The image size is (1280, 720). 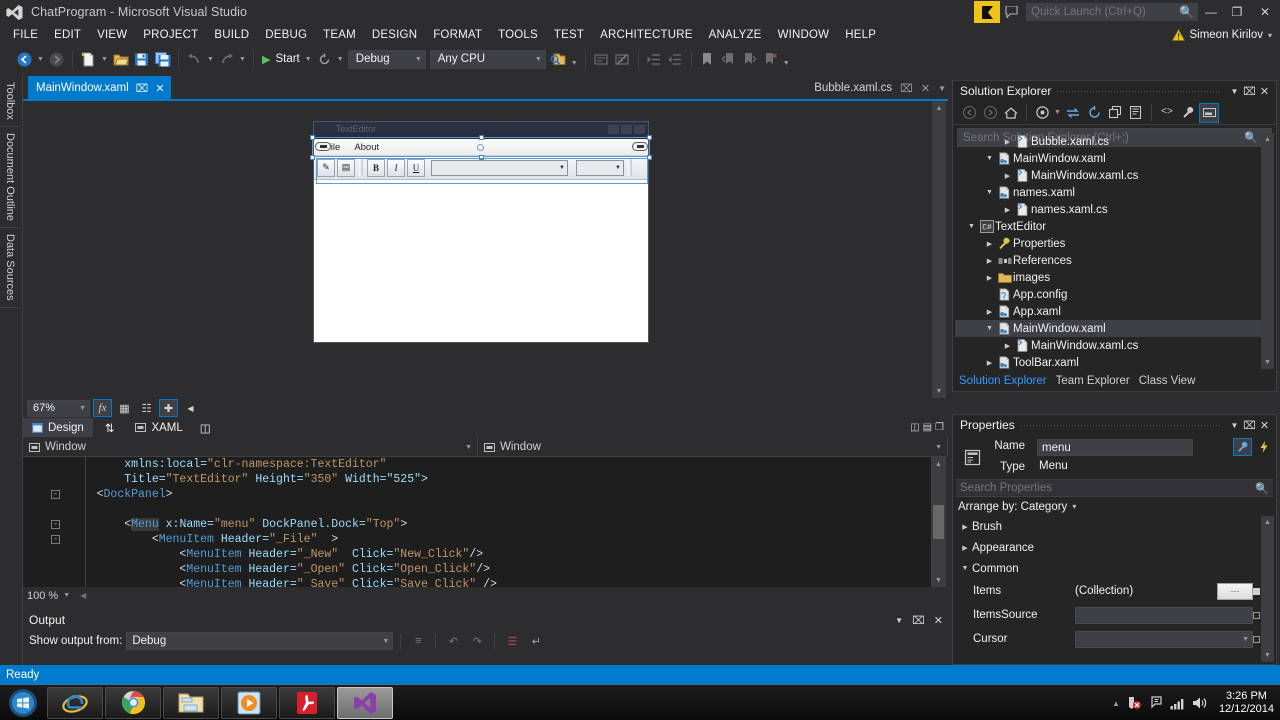 What do you see at coordinates (104, 59) in the screenshot?
I see `new-project-dropdown: ▼` at bounding box center [104, 59].